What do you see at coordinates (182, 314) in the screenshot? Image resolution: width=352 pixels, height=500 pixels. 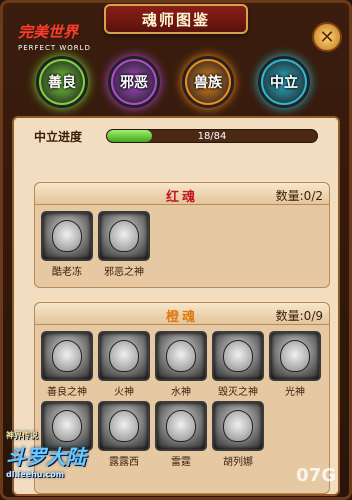 I see `section-header: 橙魂 数量:0/9` at bounding box center [182, 314].